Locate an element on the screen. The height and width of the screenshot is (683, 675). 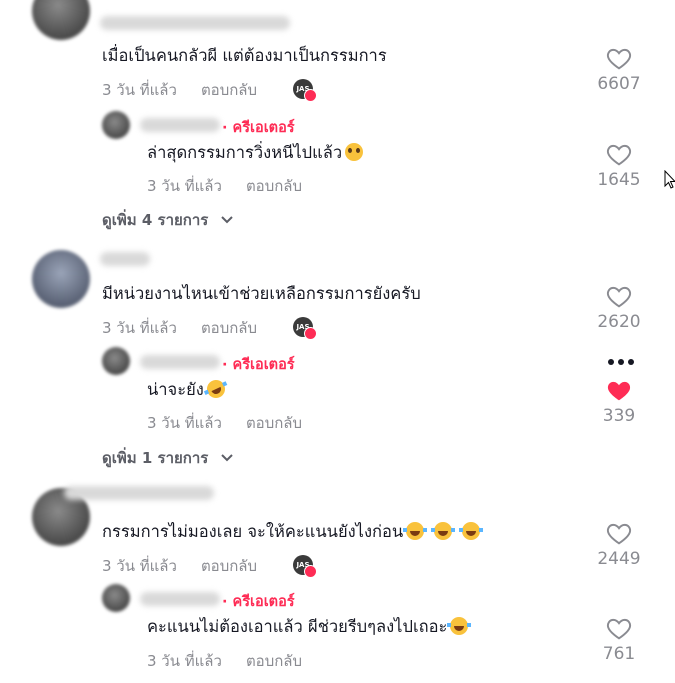
like-count: 1645 is located at coordinates (619, 180).